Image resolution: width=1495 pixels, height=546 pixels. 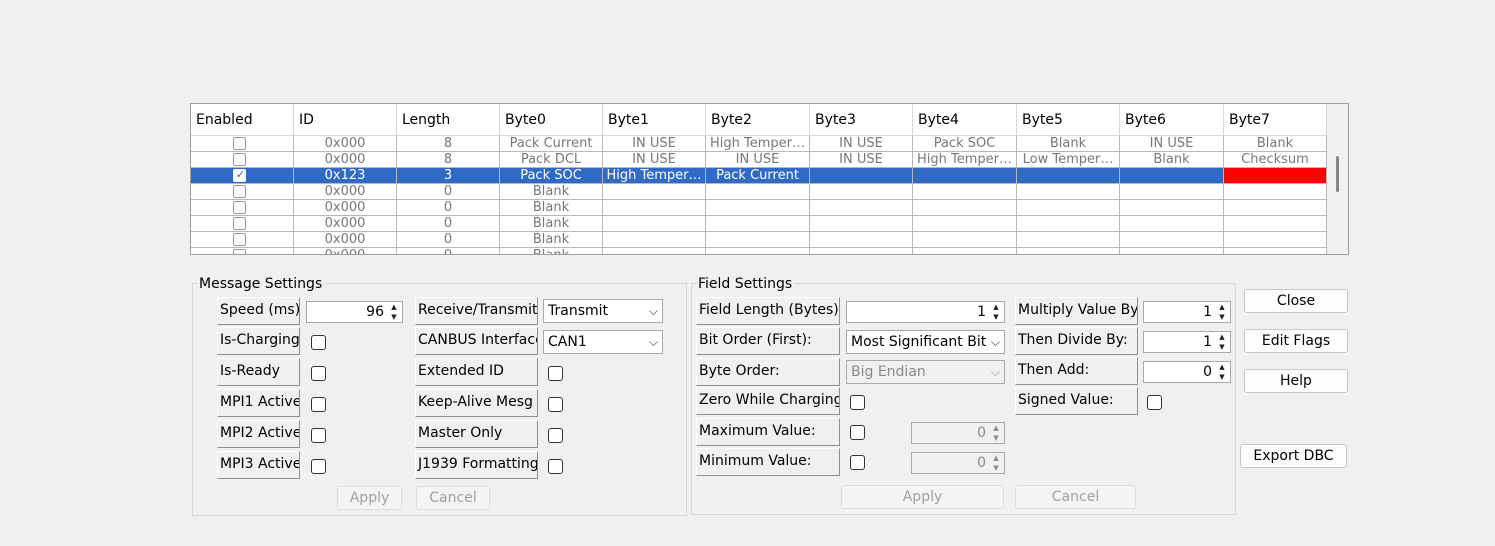 I want to click on grid-cell: 3, so click(x=448, y=176).